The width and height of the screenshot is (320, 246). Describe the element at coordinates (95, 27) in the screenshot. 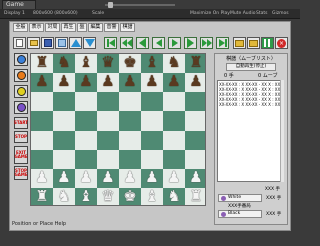

I see `menu-edit: 編集` at that location.